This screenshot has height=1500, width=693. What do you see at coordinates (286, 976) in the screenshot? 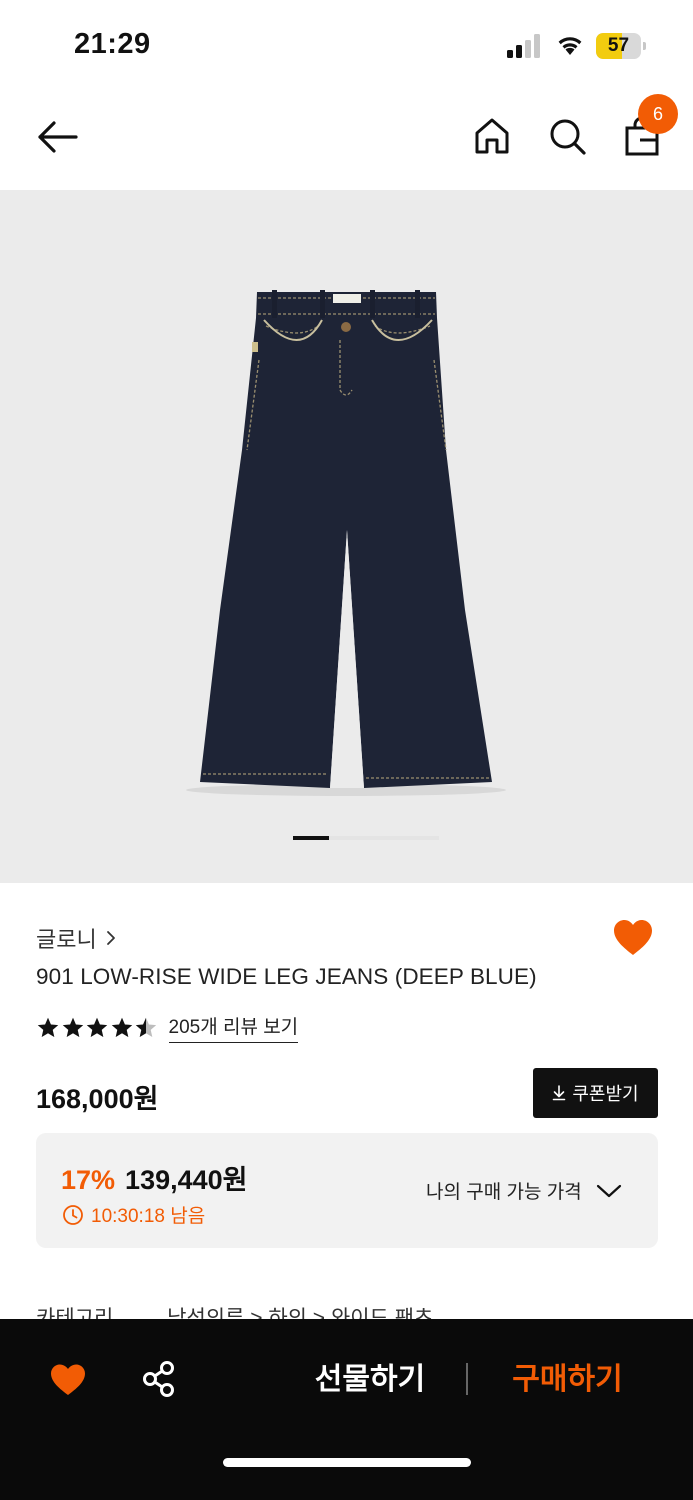
I see `product-title: 901 LOW-RISE WIDE LEG JEANS (DEEP BLUE)` at bounding box center [286, 976].